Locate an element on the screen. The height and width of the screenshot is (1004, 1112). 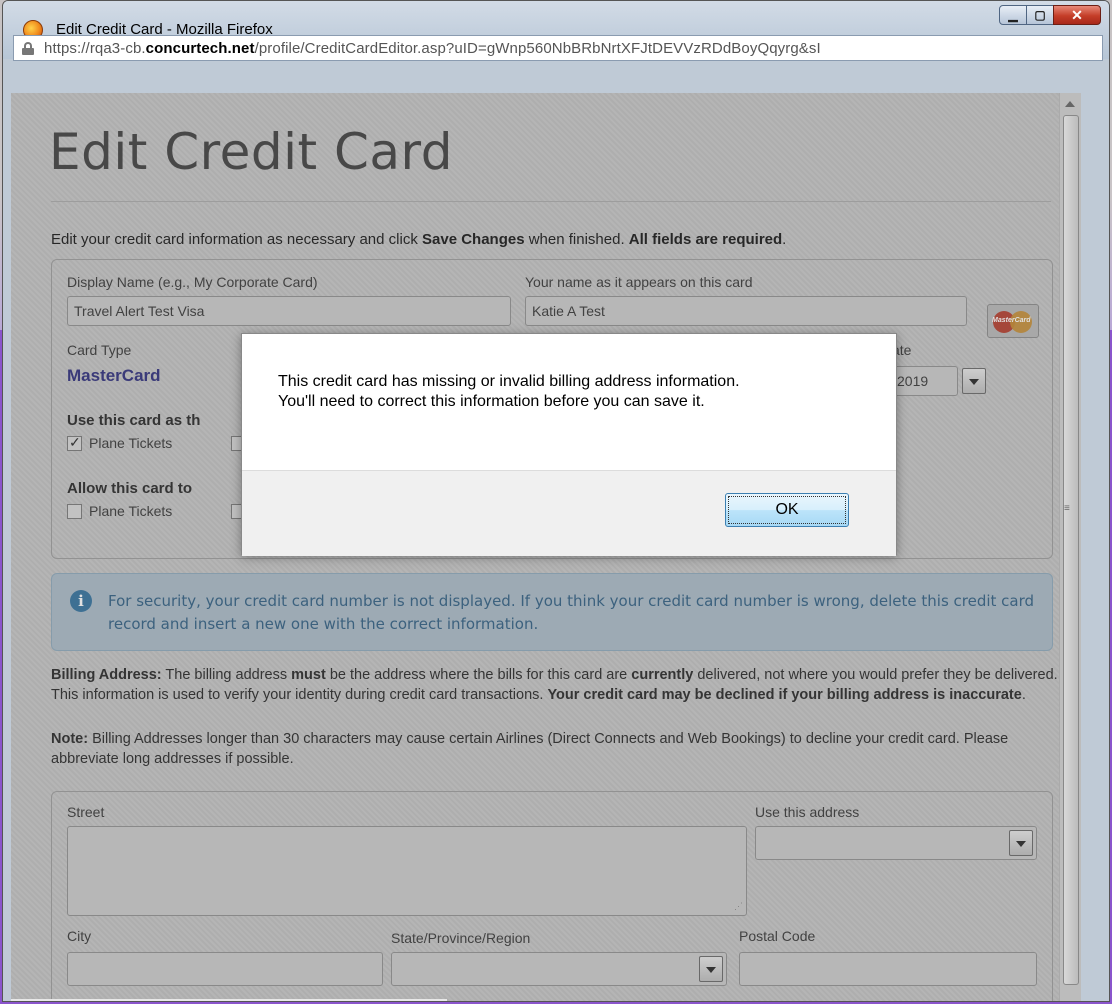
expiration-year-select: 2019 is located at coordinates (925, 381).